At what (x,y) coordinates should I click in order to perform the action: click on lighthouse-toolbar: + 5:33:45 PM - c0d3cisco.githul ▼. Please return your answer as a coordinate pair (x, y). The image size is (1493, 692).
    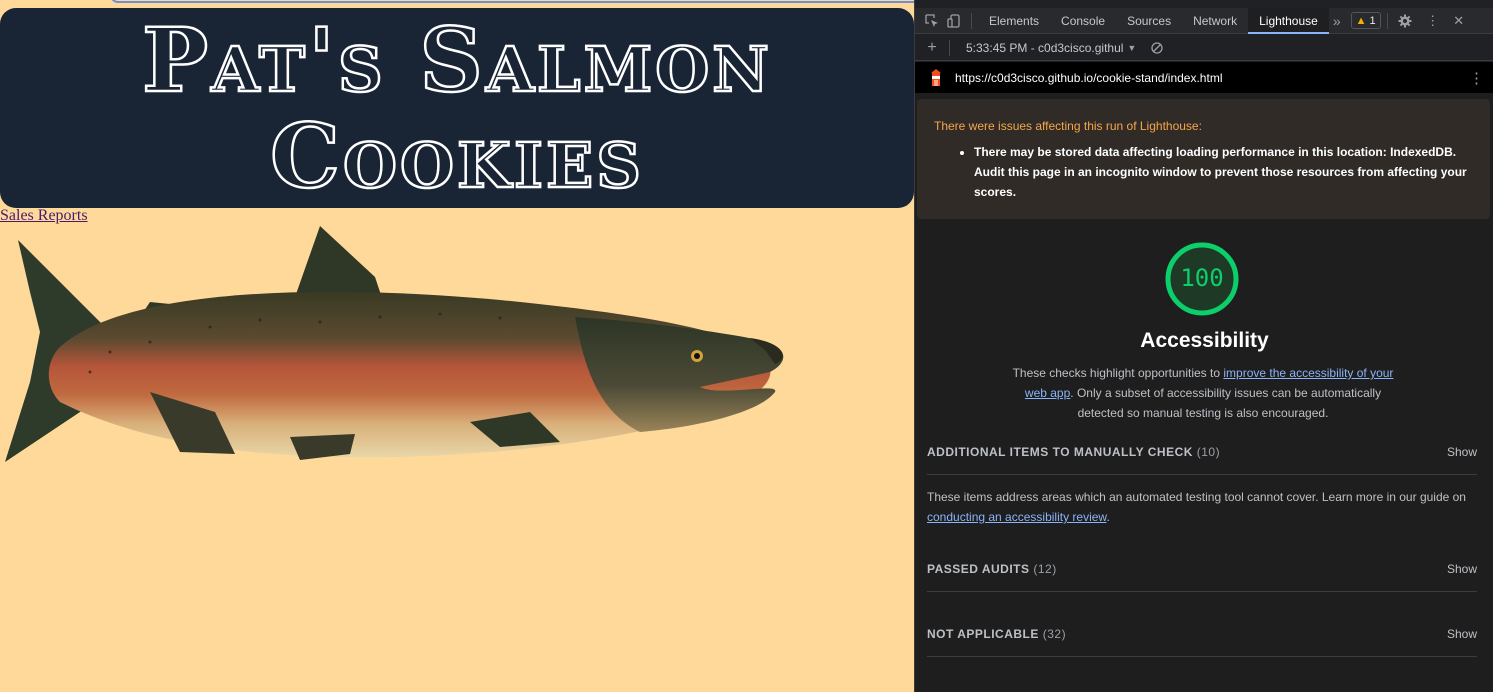
    Looking at the image, I should click on (1204, 48).